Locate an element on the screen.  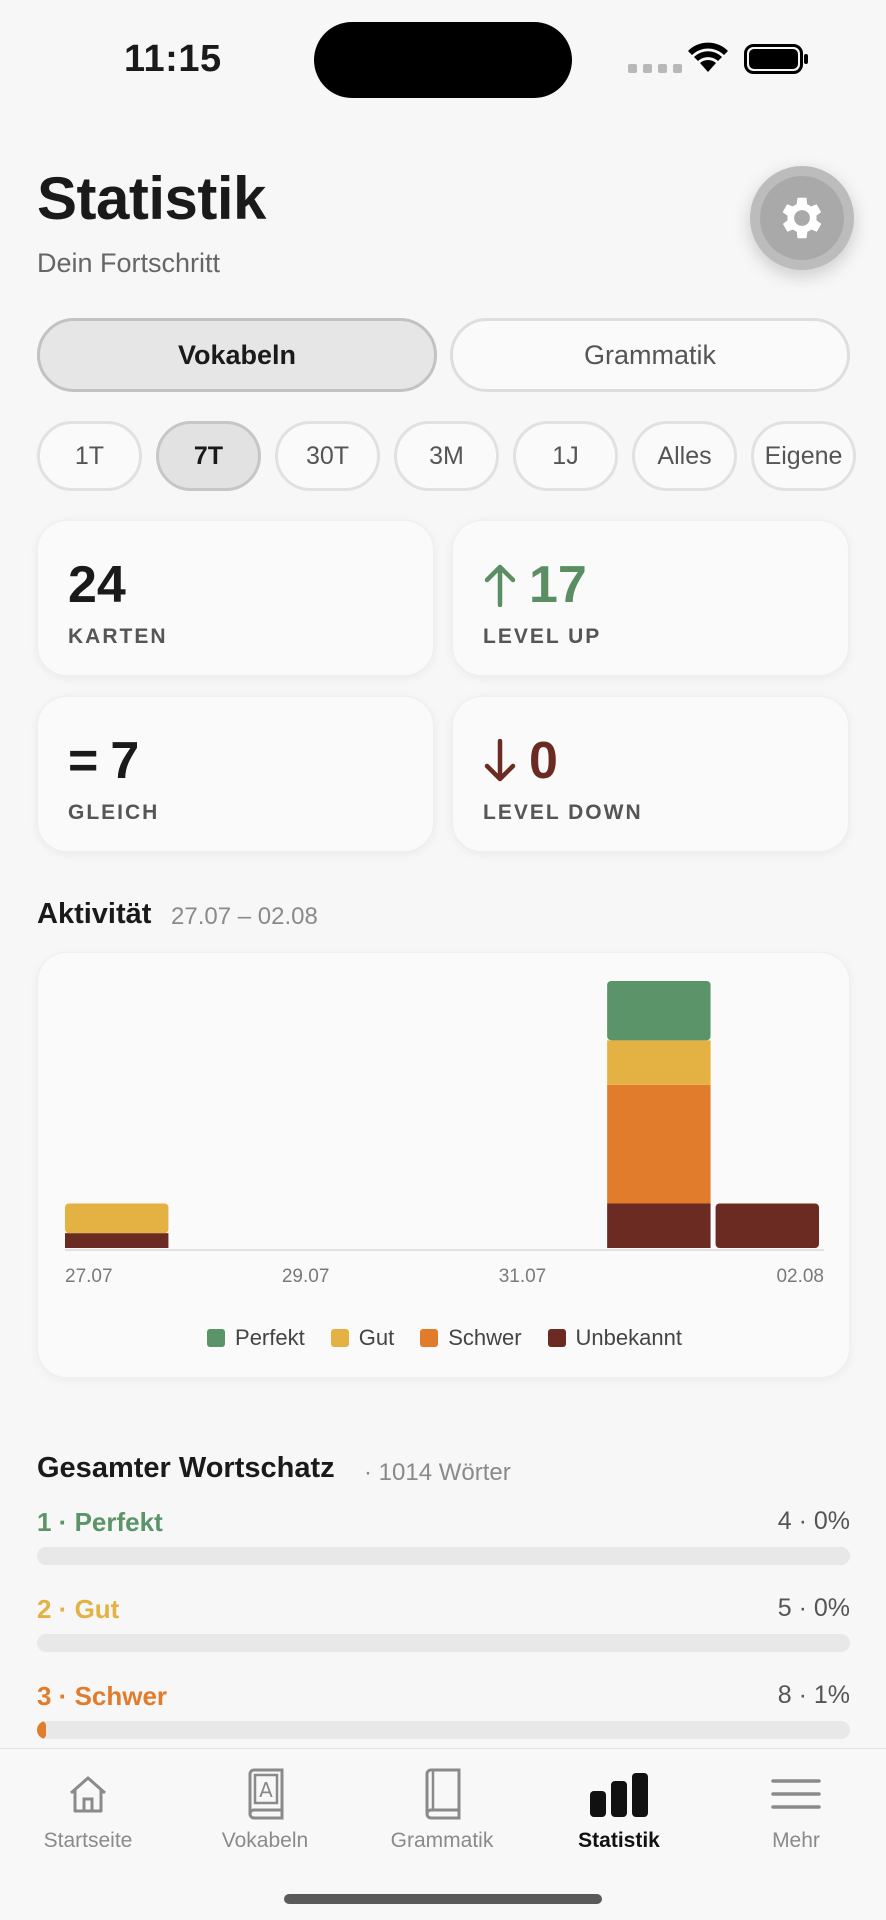
range-eigene: Eigene is located at coordinates (803, 456).